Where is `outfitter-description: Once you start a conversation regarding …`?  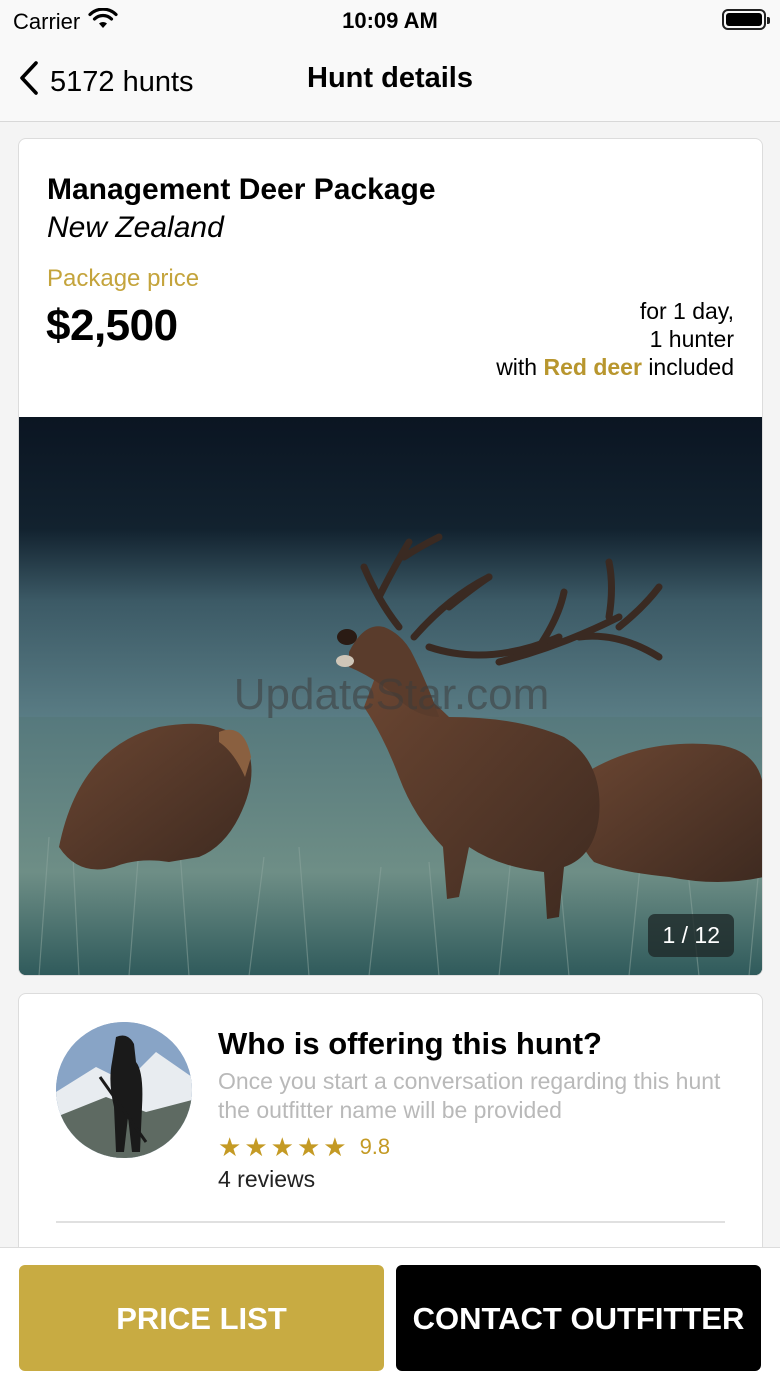
outfitter-description: Once you start a conversation regarding … is located at coordinates (469, 1095).